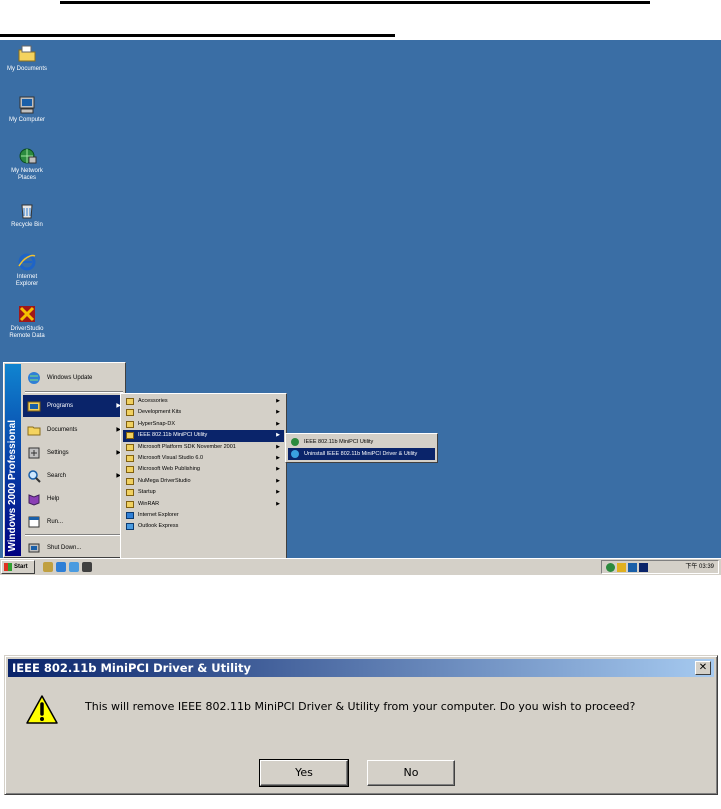  What do you see at coordinates (411, 773) in the screenshot?
I see `no-button: No` at bounding box center [411, 773].